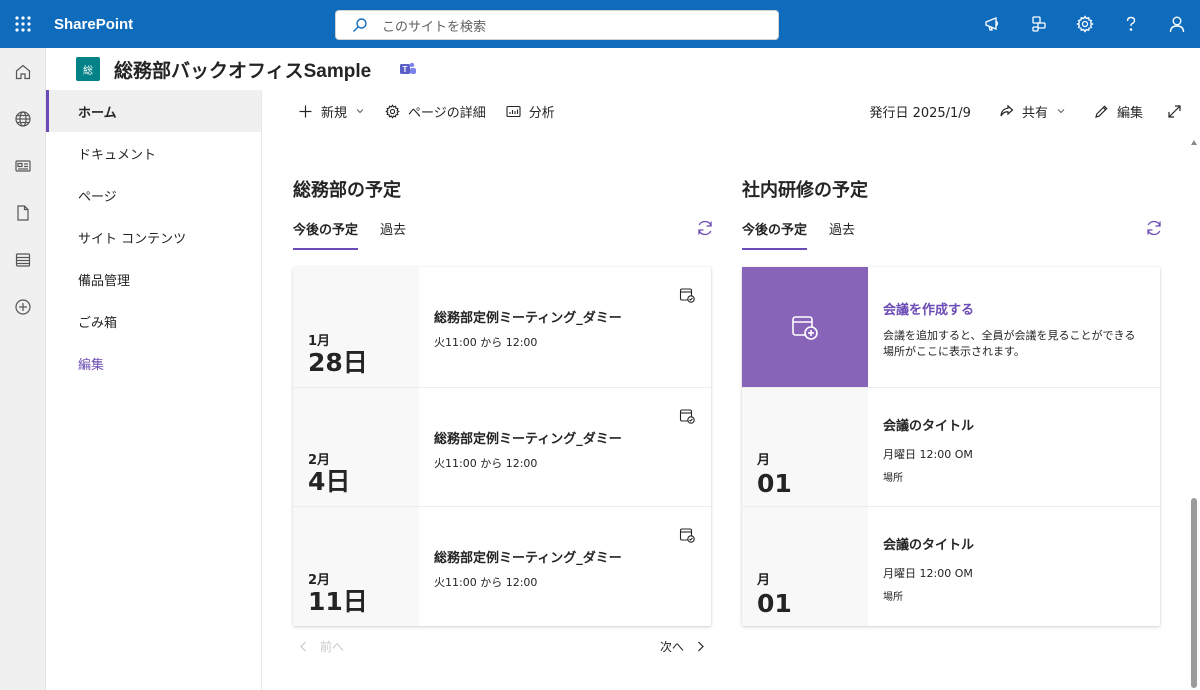  What do you see at coordinates (928, 454) in the screenshot?
I see `event-time: 月曜日 12:00 OM` at bounding box center [928, 454].